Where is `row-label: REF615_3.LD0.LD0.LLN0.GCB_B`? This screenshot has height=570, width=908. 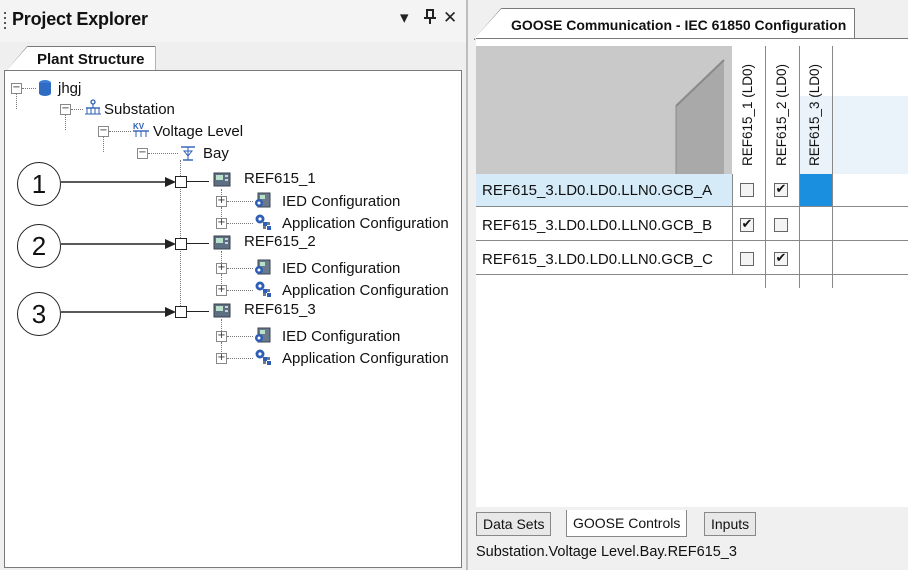 row-label: REF615_3.LD0.LD0.LLN0.GCB_B is located at coordinates (597, 225).